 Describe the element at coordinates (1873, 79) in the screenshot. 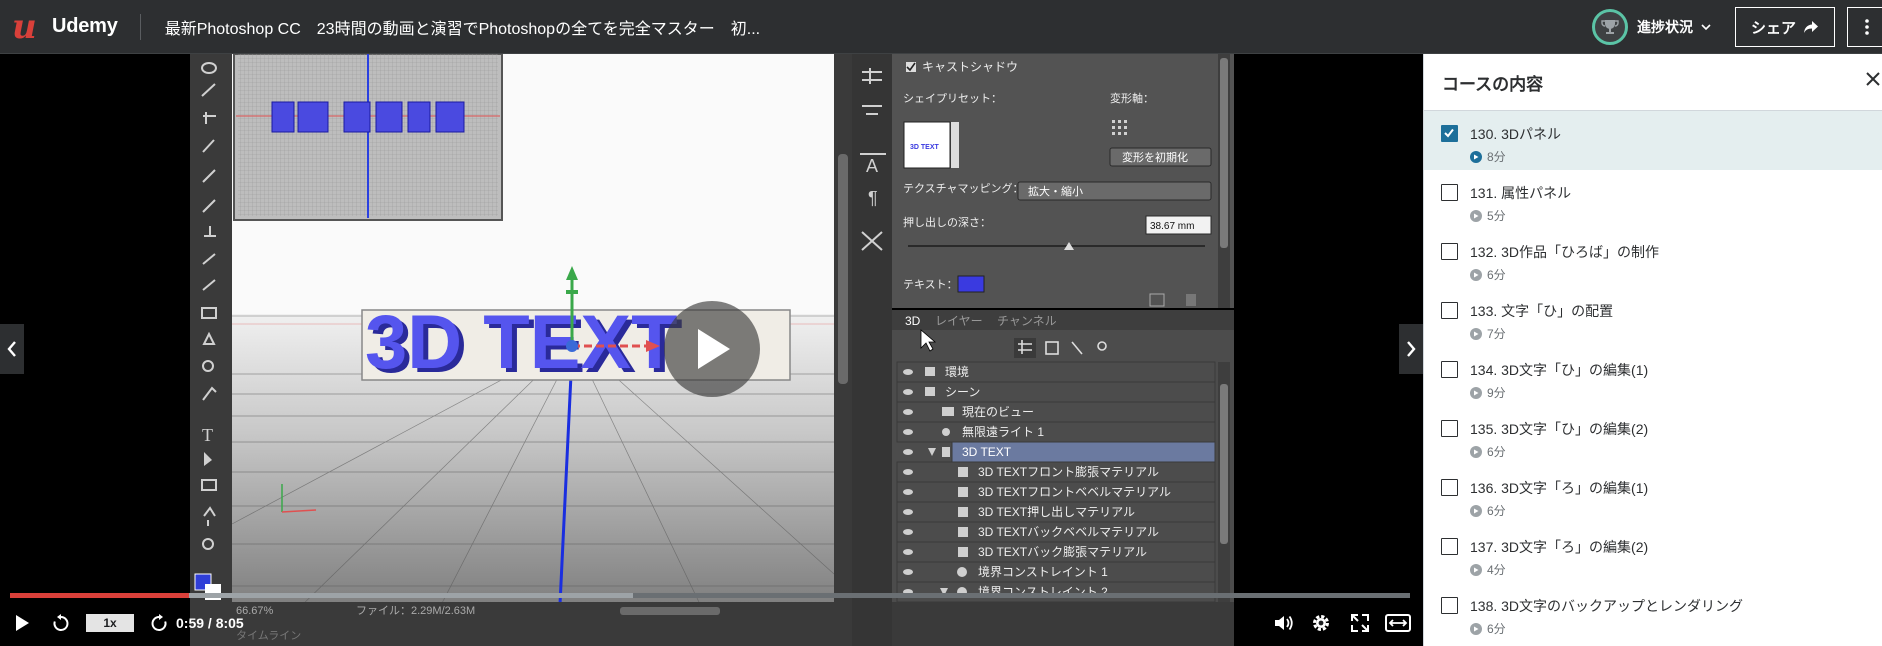

I see `close-icon` at that location.